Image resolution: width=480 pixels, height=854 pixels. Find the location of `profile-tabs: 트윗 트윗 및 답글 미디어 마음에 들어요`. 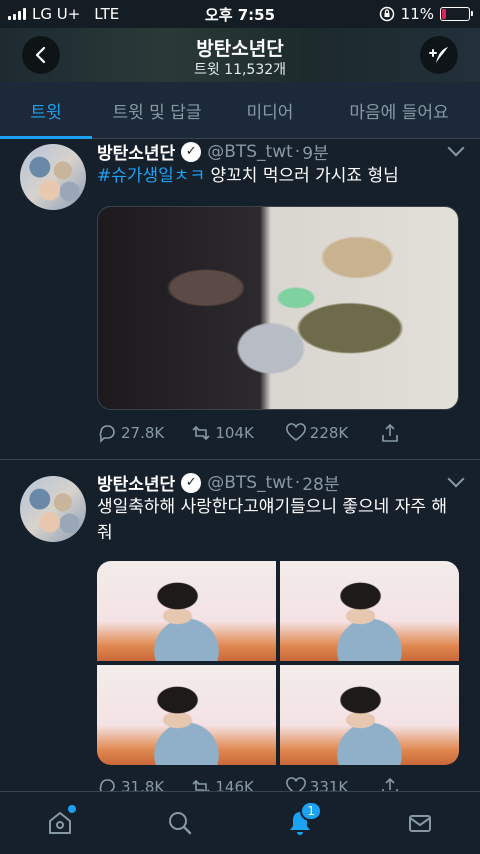

profile-tabs: 트윗 트윗 및 답글 미디어 마음에 들어요 is located at coordinates (240, 110).